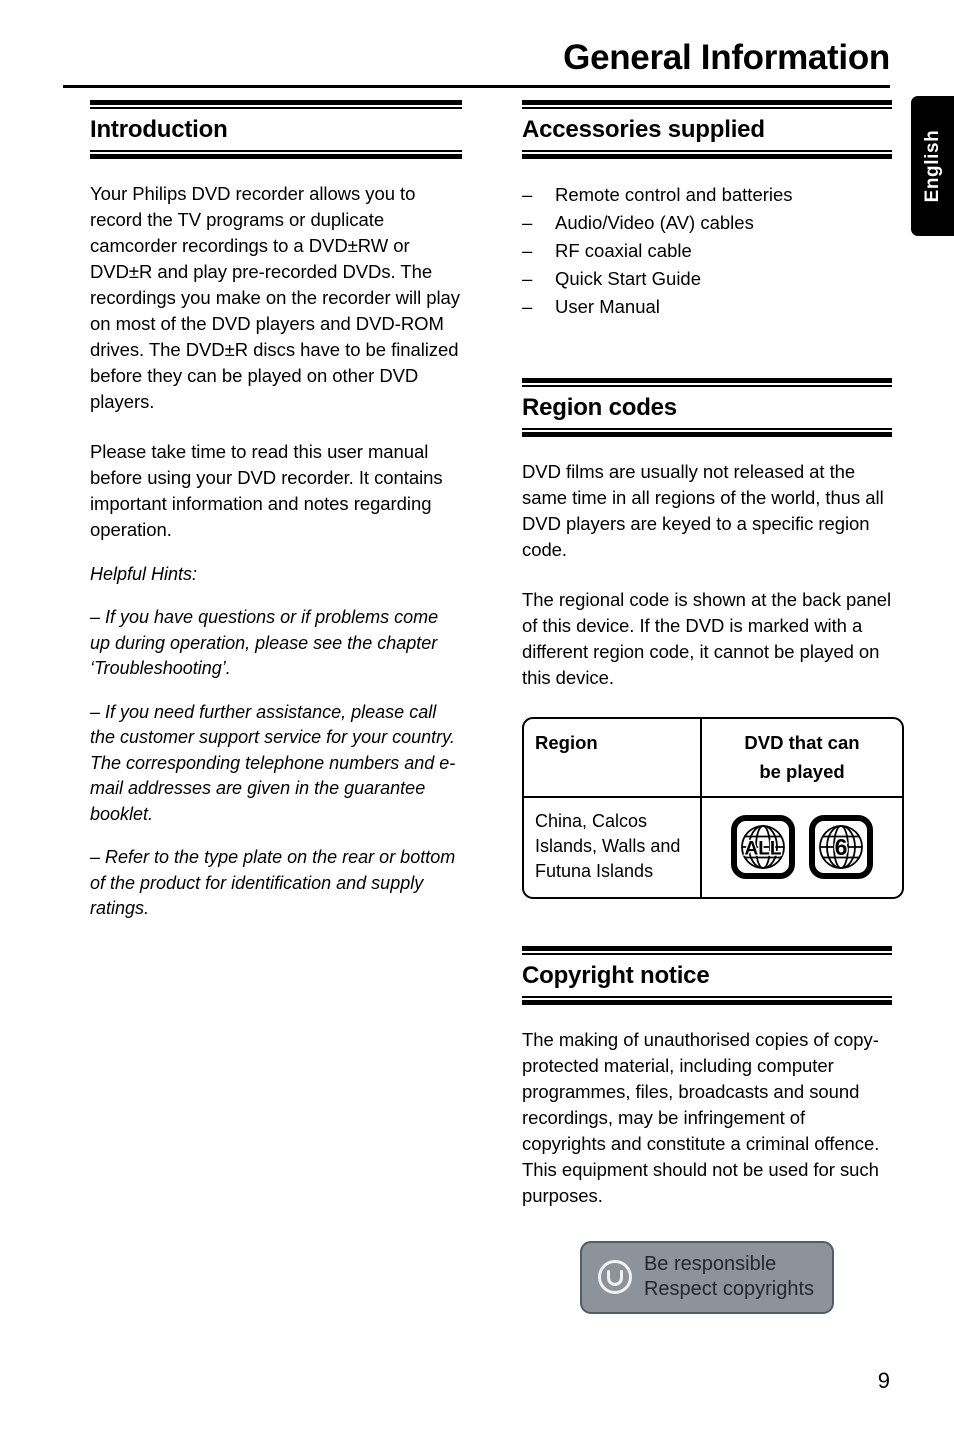 The height and width of the screenshot is (1432, 954). I want to click on list-item-label: User Manual, so click(607, 306).